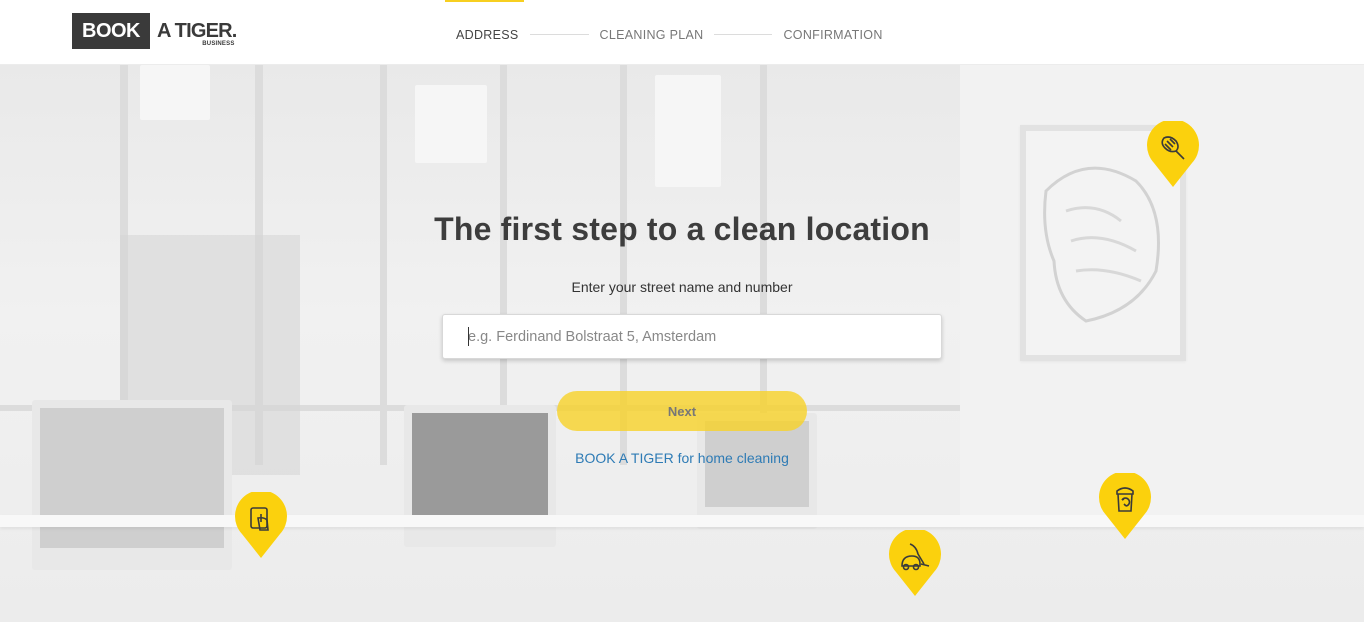  Describe the element at coordinates (261, 526) in the screenshot. I see `tablet-pin` at that location.